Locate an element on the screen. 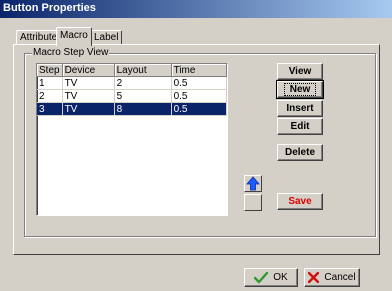  table-row: 1 TV 2 0.5 is located at coordinates (132, 83).